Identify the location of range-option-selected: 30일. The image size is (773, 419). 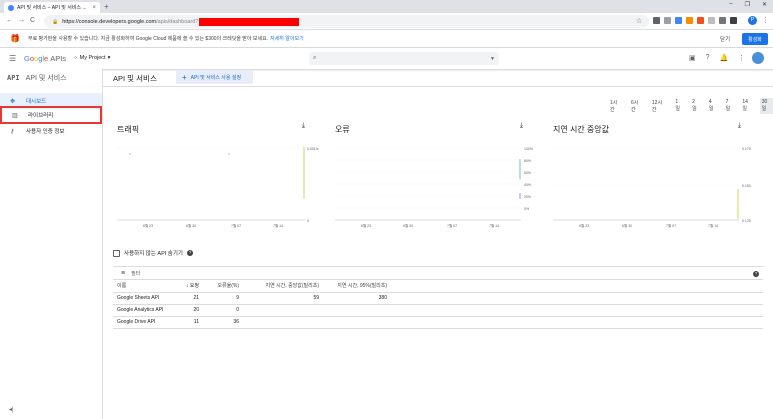
(766, 106).